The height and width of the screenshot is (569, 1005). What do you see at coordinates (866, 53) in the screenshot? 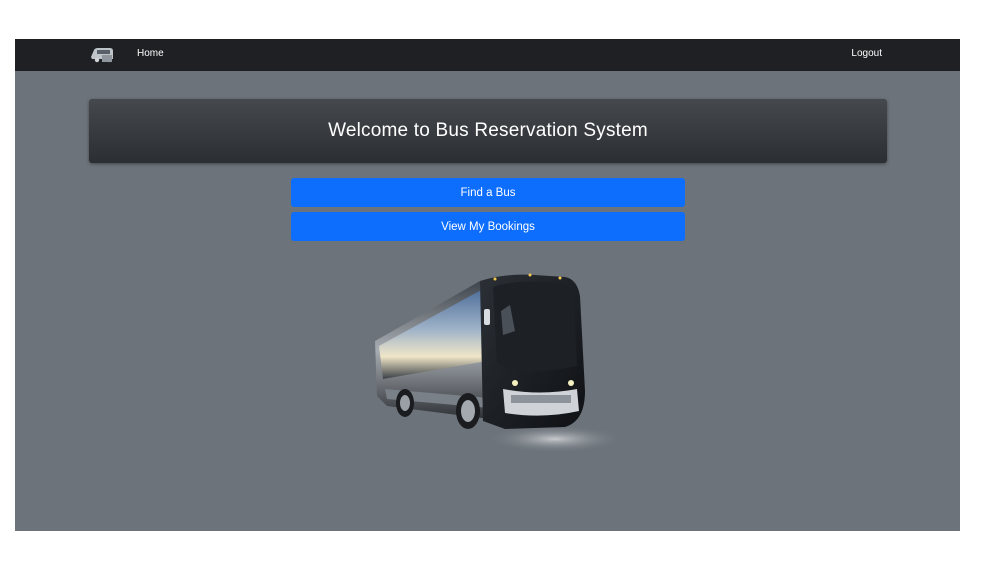
I see `nav-logout-link: Logout` at bounding box center [866, 53].